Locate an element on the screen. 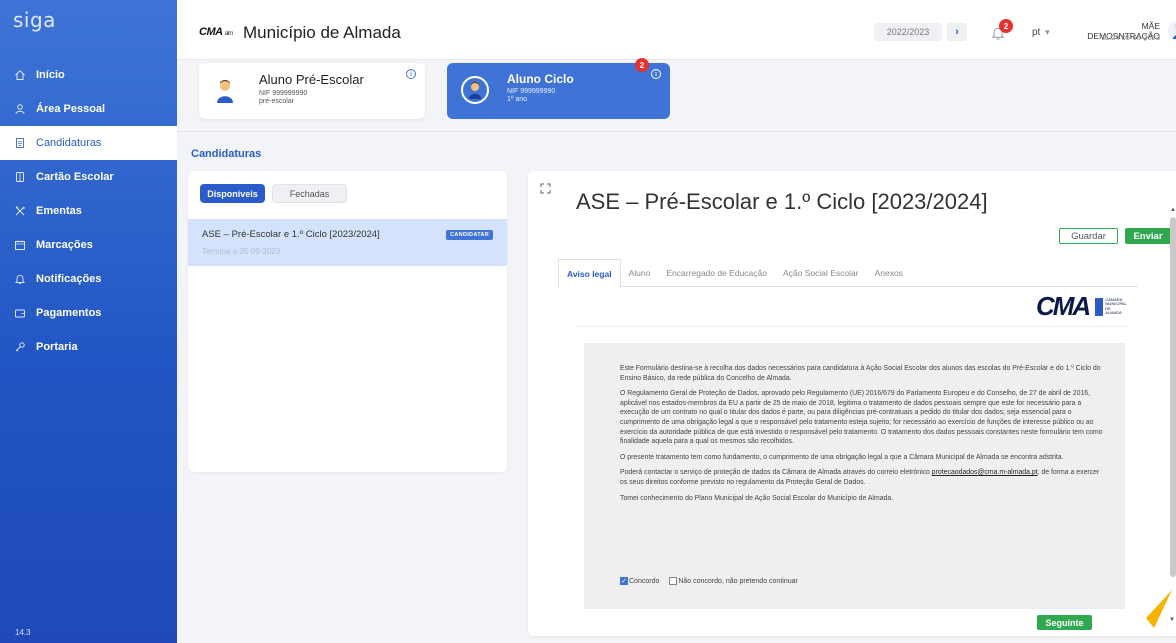 This screenshot has height=643, width=1176. chevron-down-icon: ▼ is located at coordinates (1047, 32).